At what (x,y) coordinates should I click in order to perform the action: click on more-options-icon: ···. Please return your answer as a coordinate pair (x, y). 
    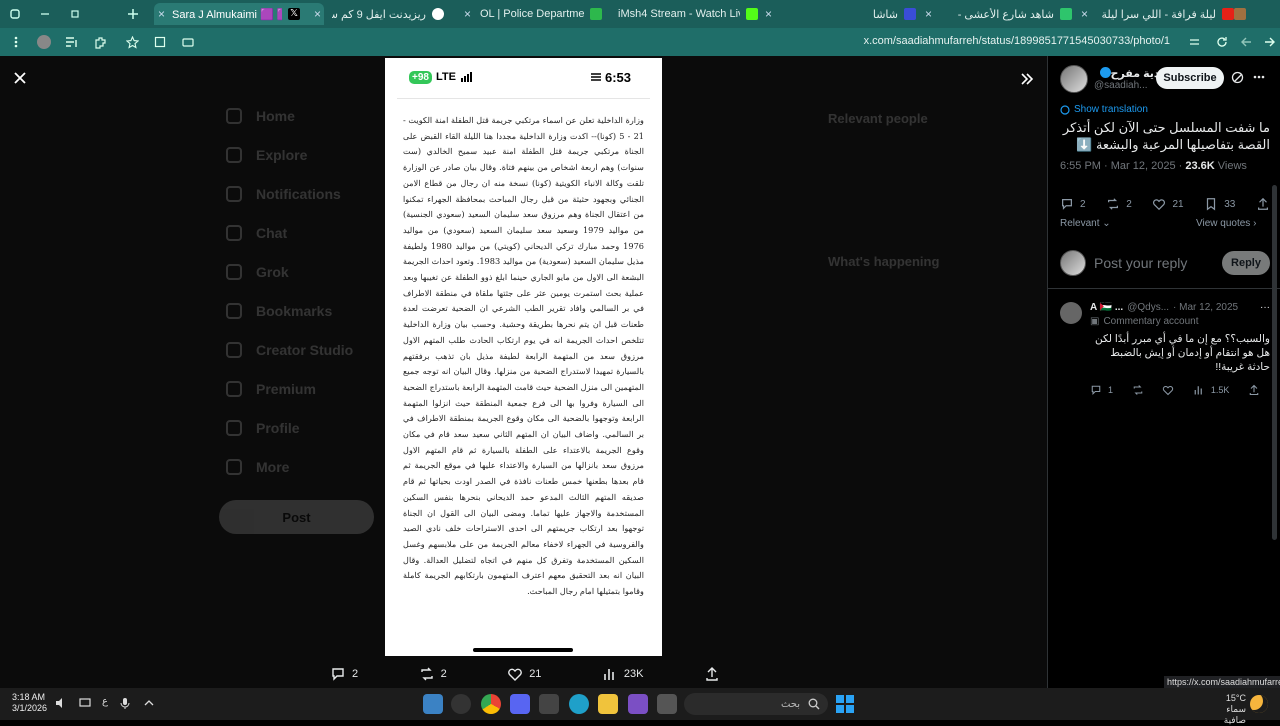
    Looking at the image, I should click on (1265, 307).